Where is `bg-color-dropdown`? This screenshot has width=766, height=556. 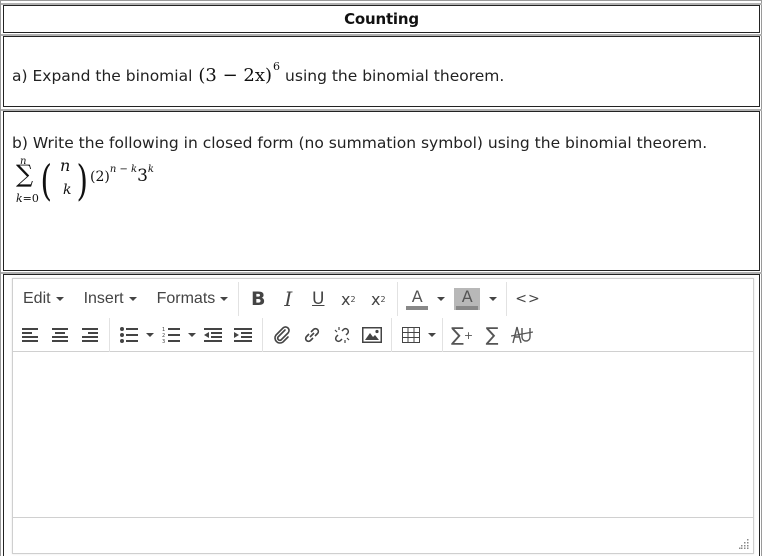
bg-color-dropdown is located at coordinates (493, 299).